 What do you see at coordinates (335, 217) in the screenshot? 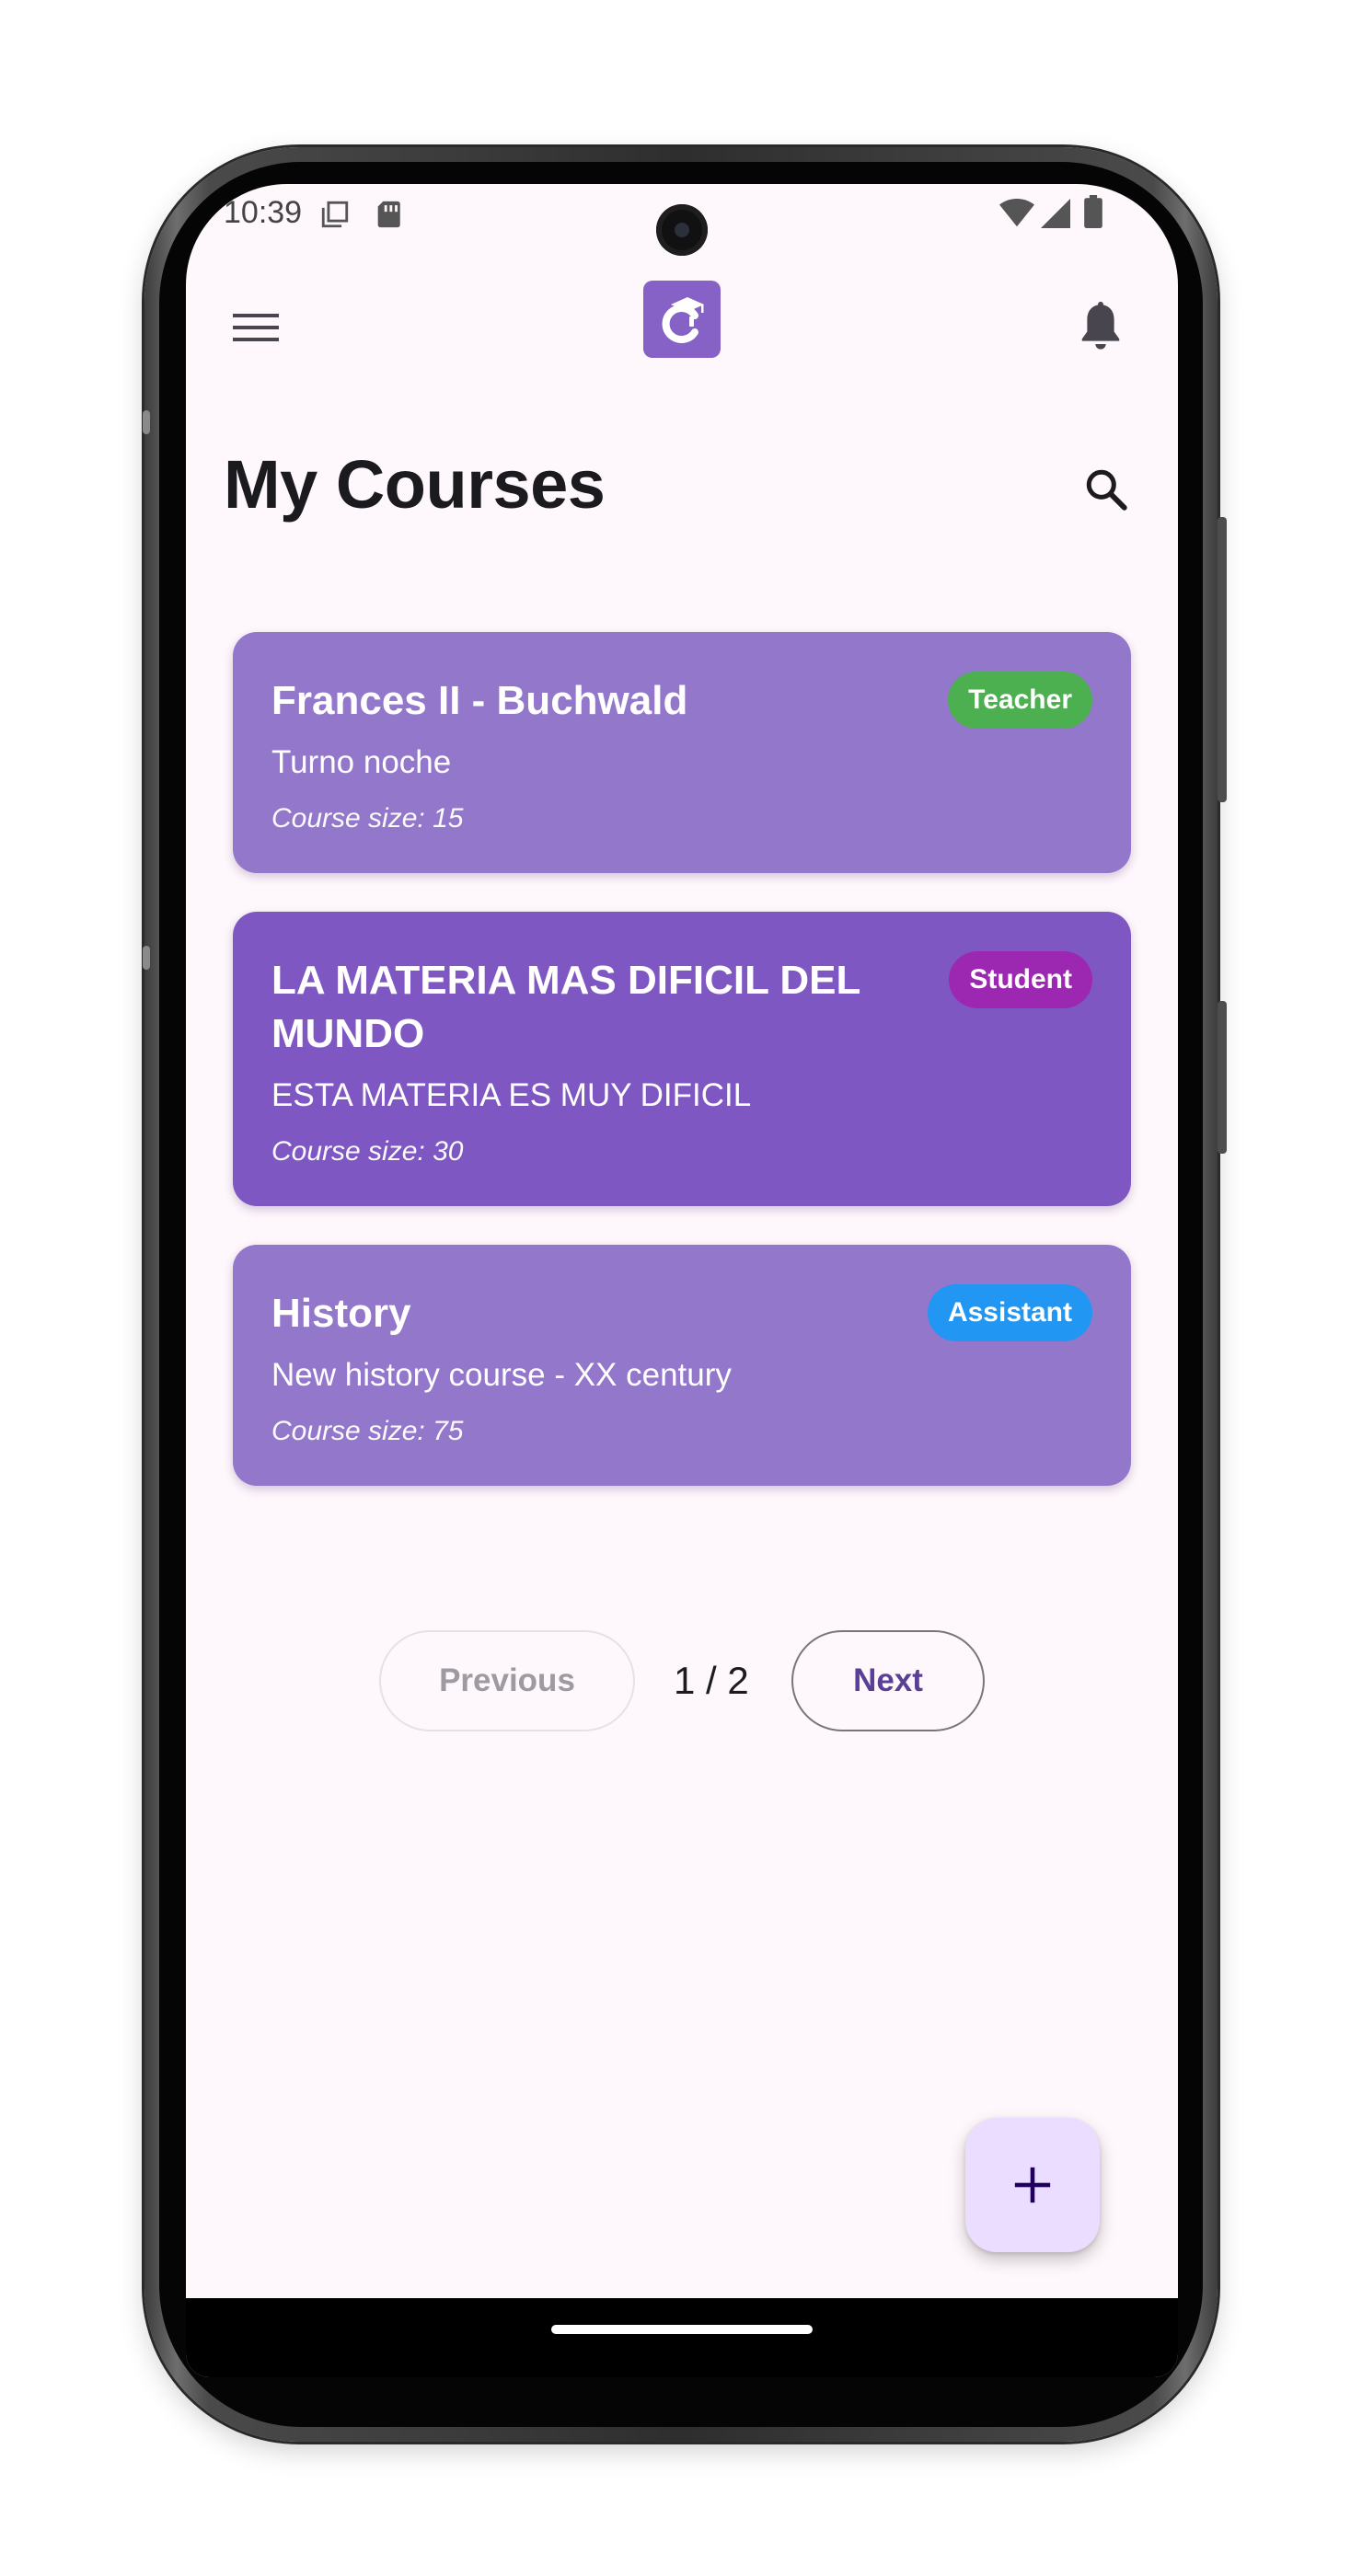
I see `screenshot-icon` at bounding box center [335, 217].